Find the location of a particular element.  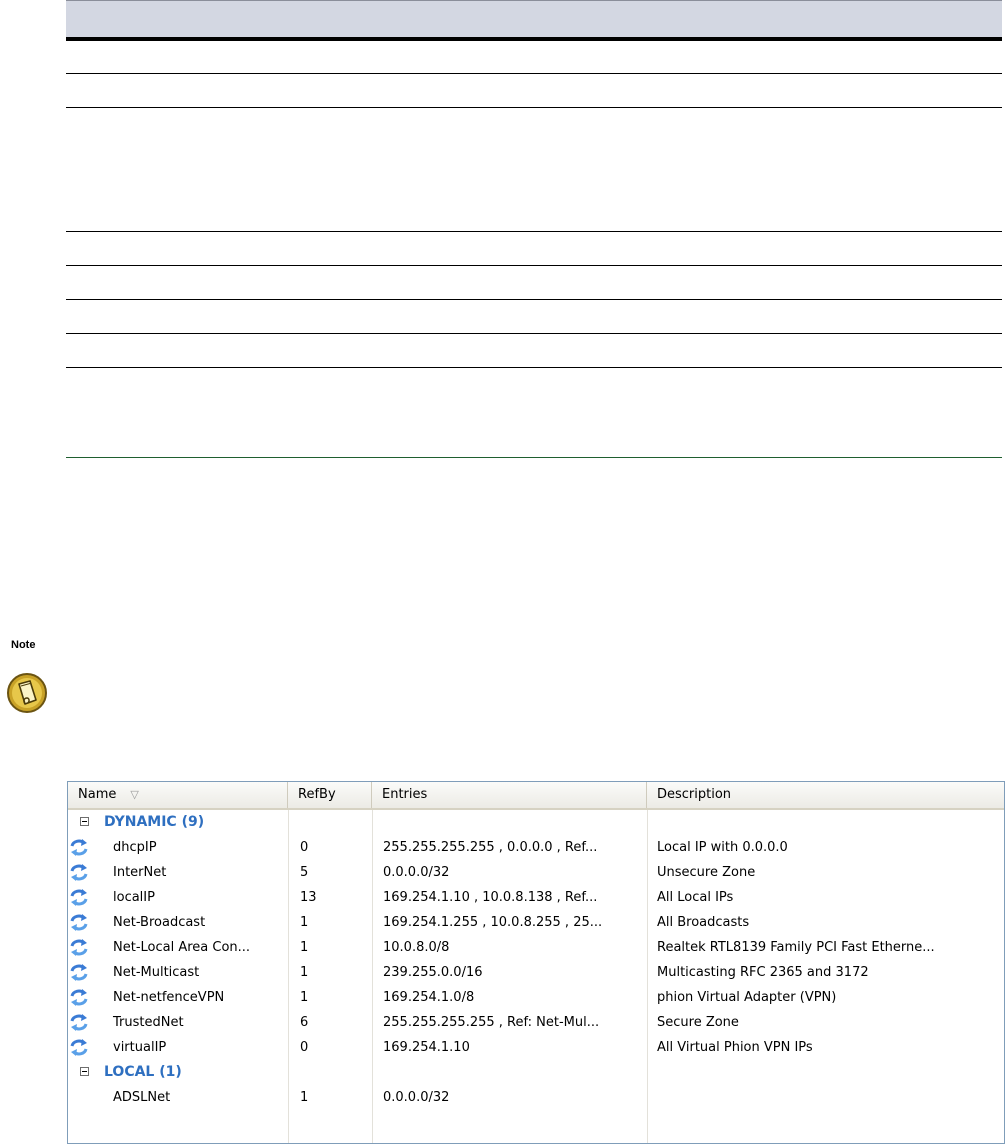

note-icon is located at coordinates (27, 693).